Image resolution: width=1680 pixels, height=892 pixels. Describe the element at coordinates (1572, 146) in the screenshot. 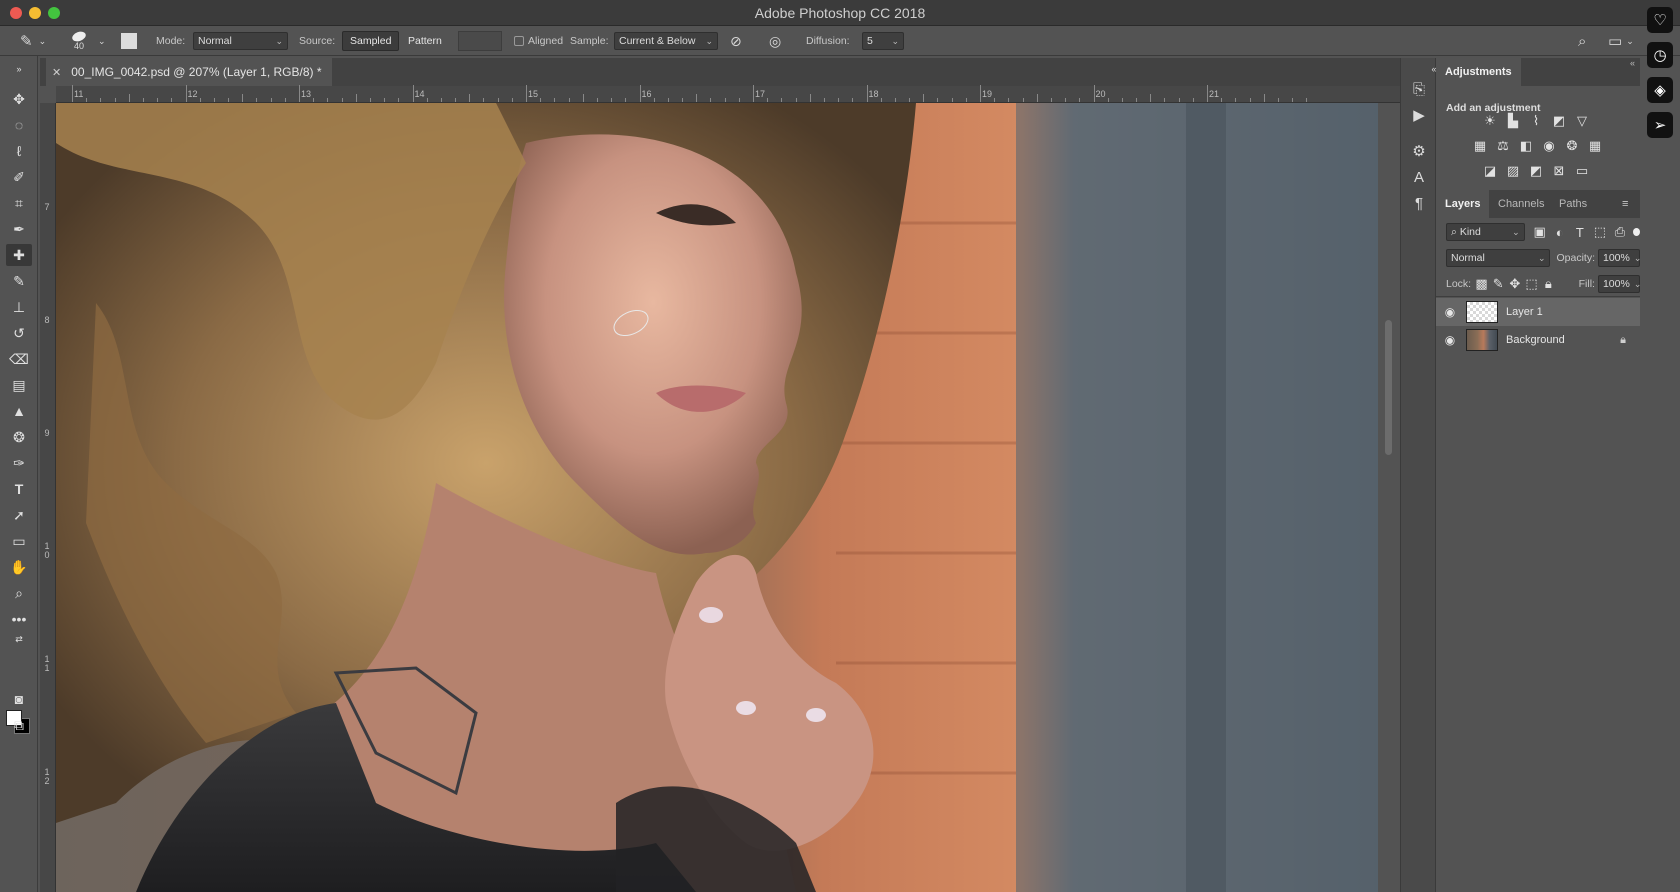

I see `channel-mixer-icon: ❂` at that location.